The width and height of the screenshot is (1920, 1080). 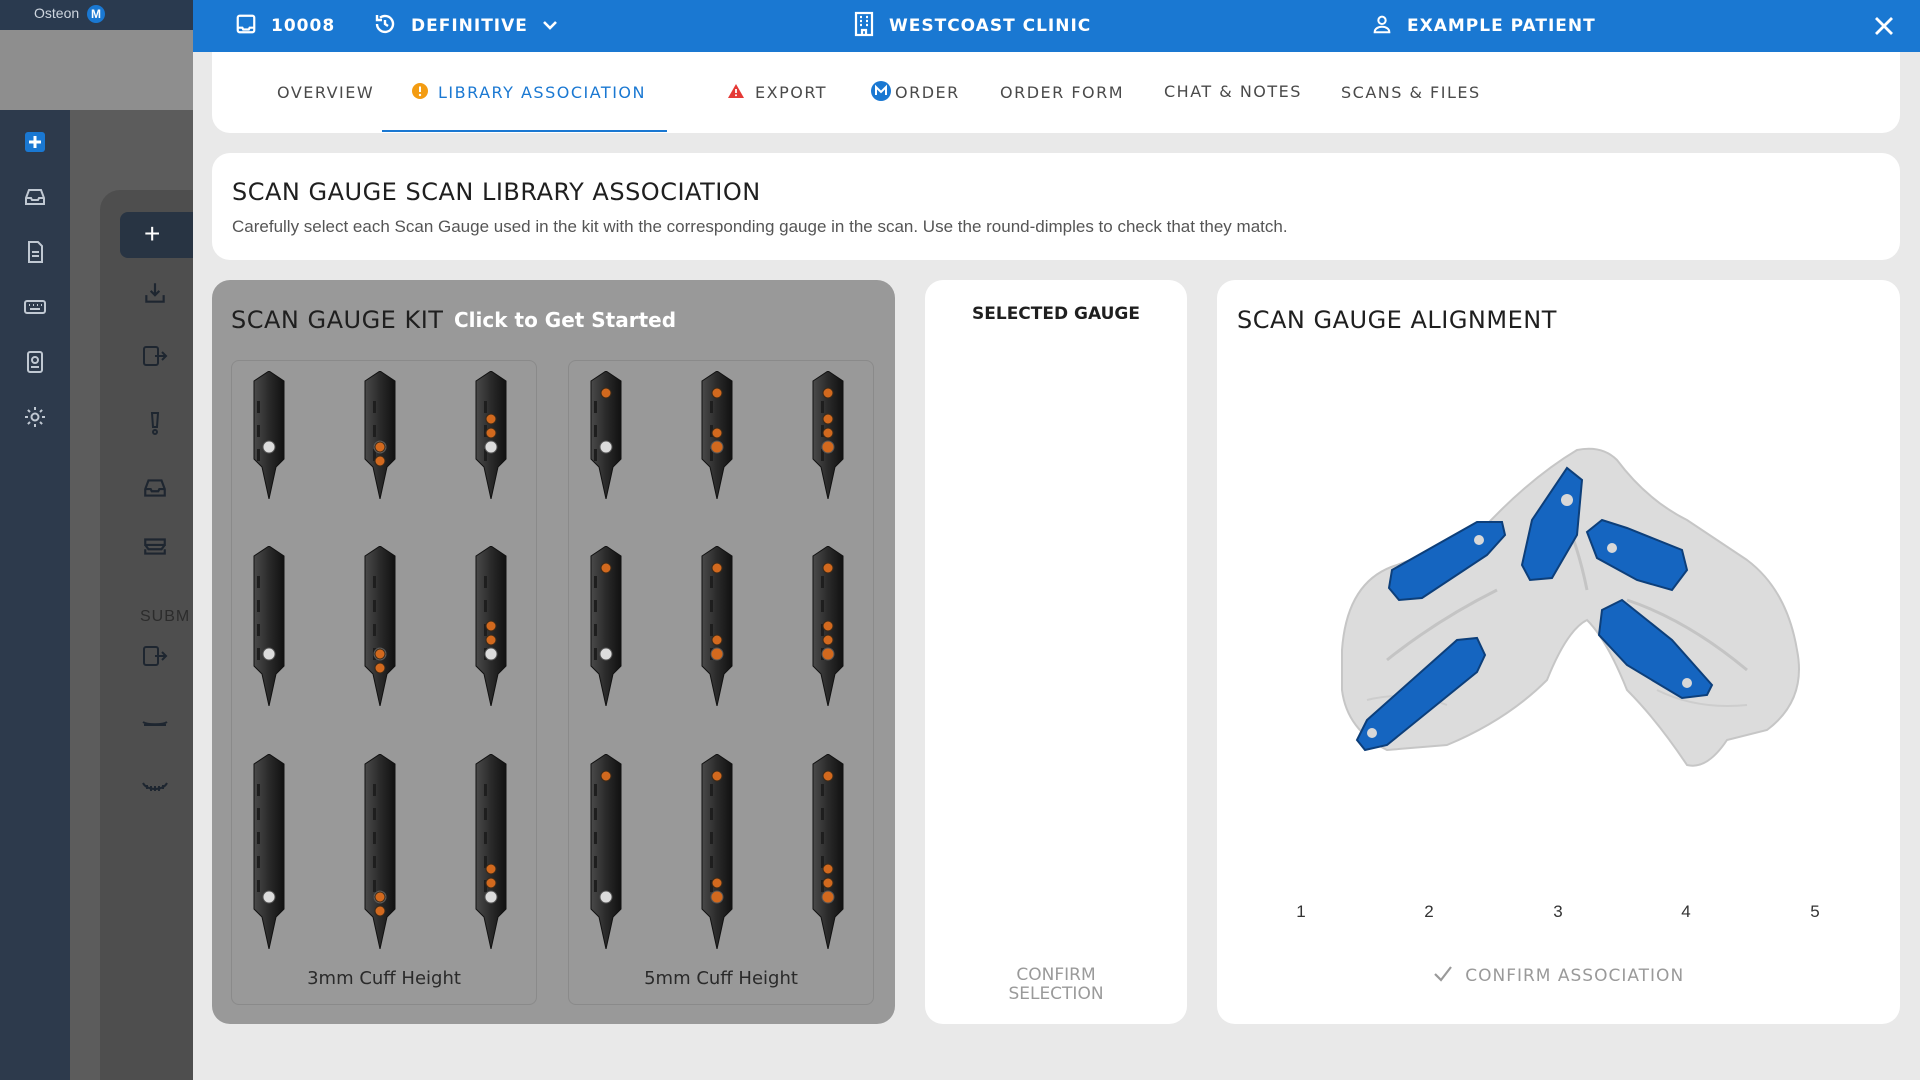 I want to click on download-tray-icon, so click(x=155, y=295).